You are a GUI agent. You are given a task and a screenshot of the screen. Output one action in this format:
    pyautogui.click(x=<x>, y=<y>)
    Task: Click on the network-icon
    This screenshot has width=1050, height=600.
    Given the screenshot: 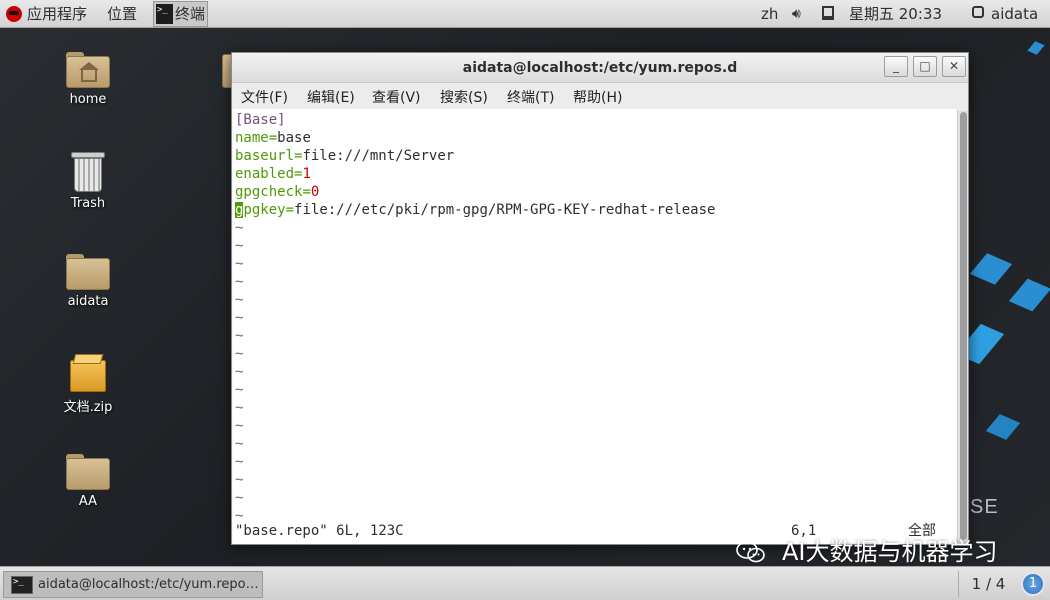 What is the action you would take?
    pyautogui.click(x=828, y=13)
    